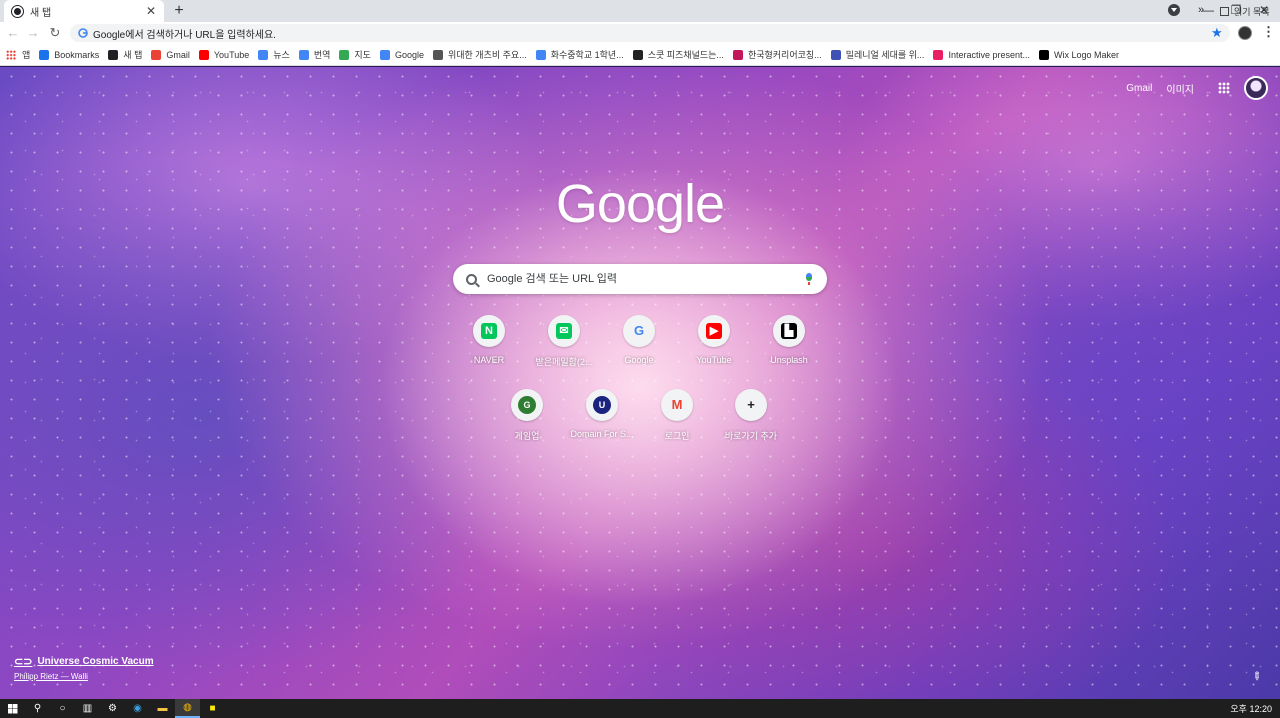 This screenshot has width=1280, height=718. What do you see at coordinates (640, 204) in the screenshot?
I see `google-logo: Google` at bounding box center [640, 204].